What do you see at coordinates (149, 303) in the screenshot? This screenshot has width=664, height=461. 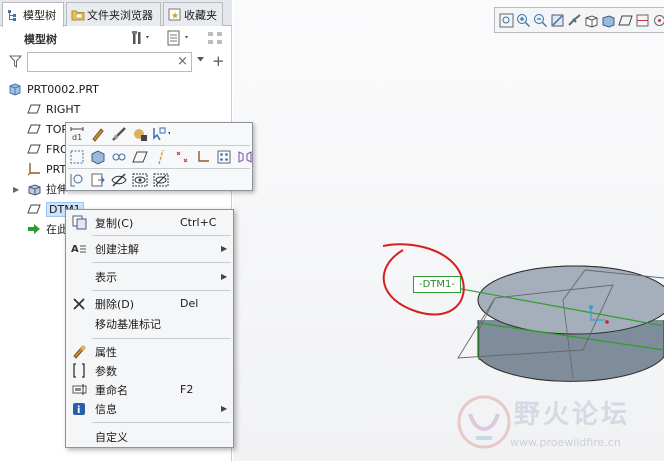 I see `menu-item-delete: 删除(D) Del` at bounding box center [149, 303].